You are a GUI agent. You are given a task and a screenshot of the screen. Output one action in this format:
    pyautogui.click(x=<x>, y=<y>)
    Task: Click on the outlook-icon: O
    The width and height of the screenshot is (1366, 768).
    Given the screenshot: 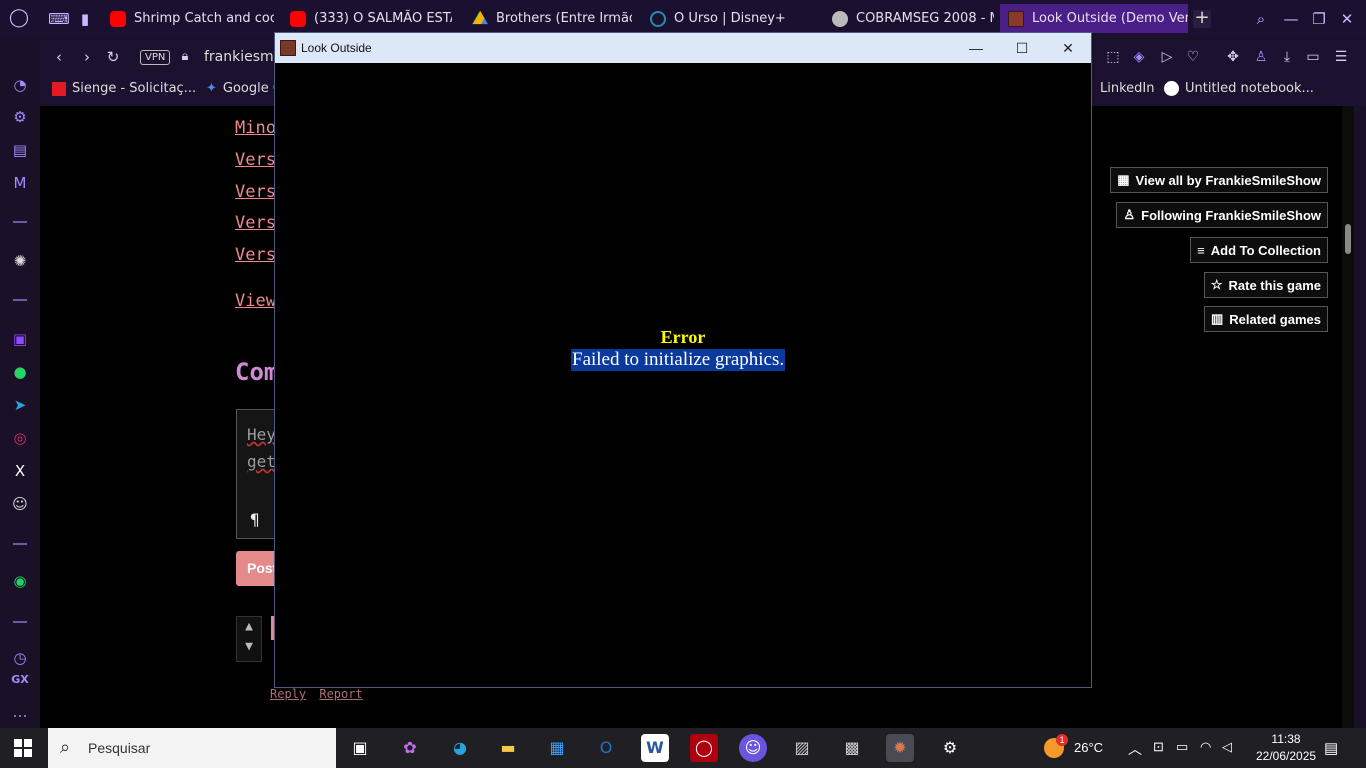 What is the action you would take?
    pyautogui.click(x=606, y=748)
    